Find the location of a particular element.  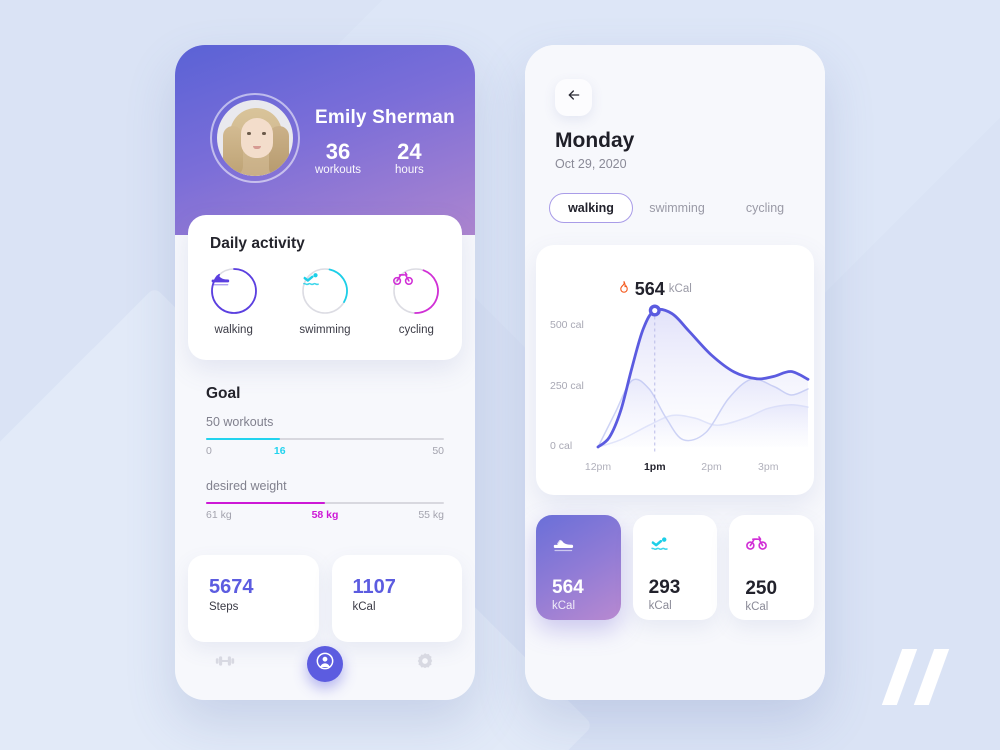

stat-hours: 24 hours is located at coordinates (409, 158).